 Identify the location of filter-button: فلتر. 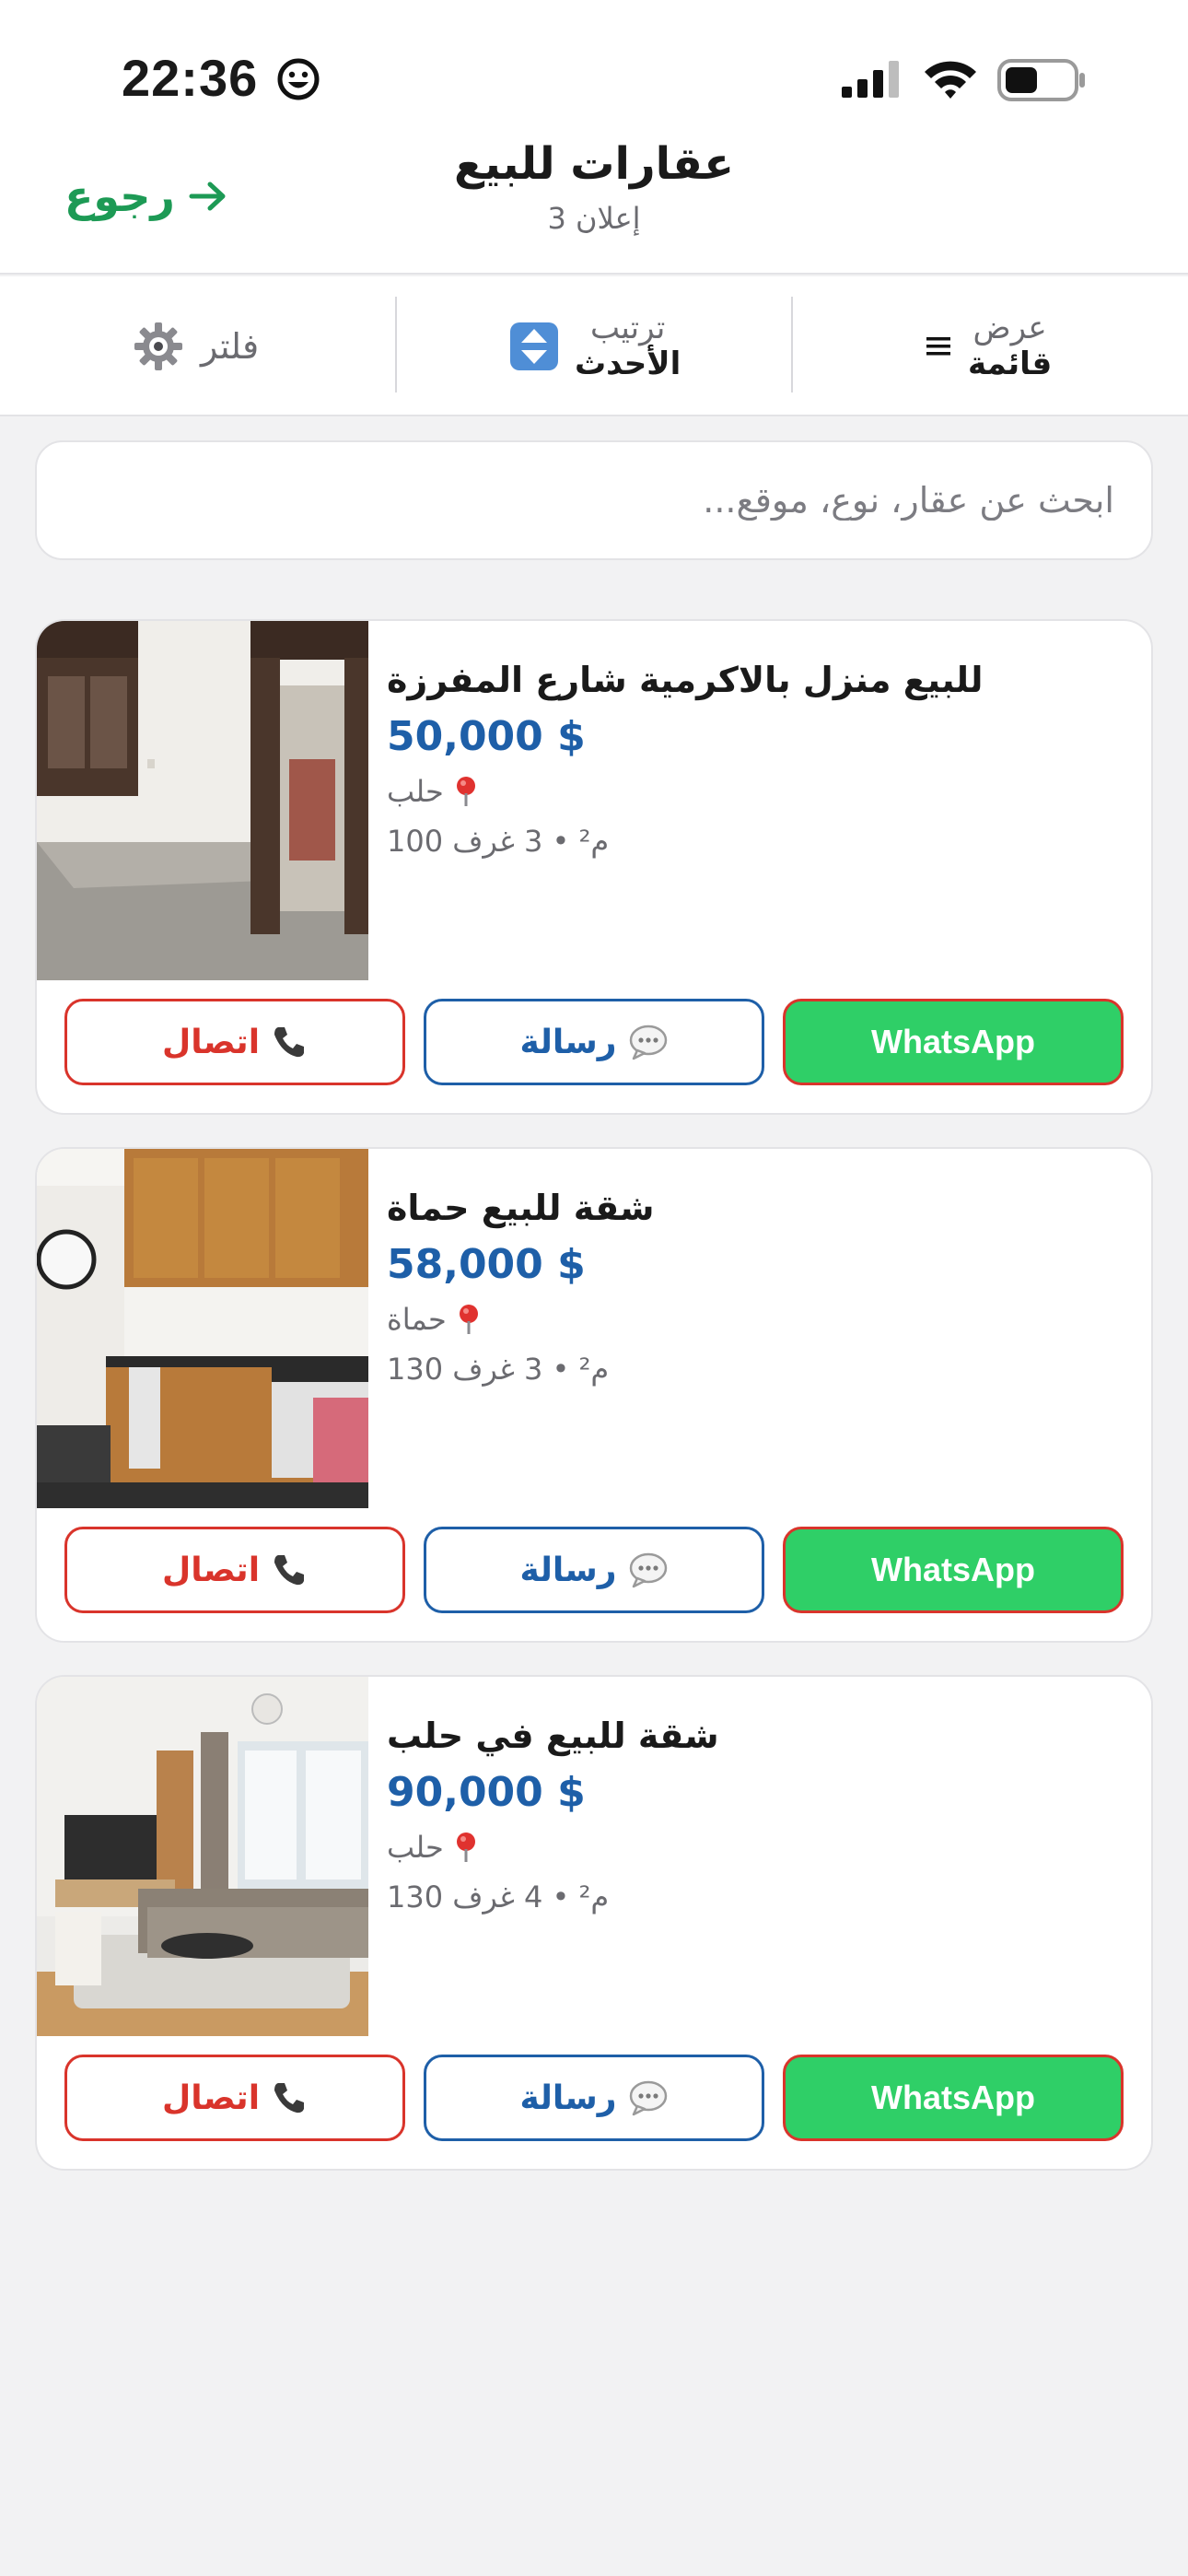
(196, 346).